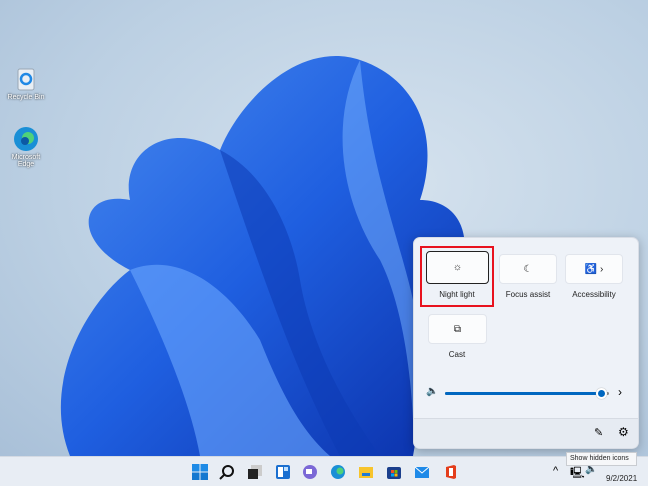 This screenshot has width=648, height=486. Describe the element at coordinates (601, 459) in the screenshot. I see `tooltip: Show hidden icons` at that location.